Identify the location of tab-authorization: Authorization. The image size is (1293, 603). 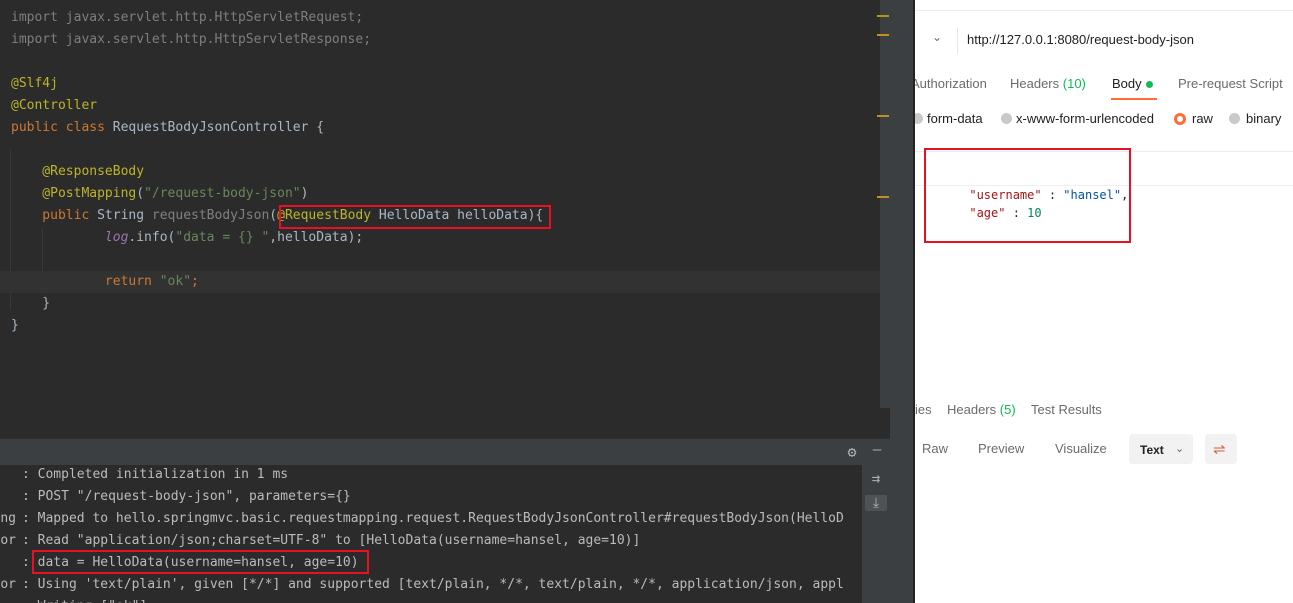
(951, 83).